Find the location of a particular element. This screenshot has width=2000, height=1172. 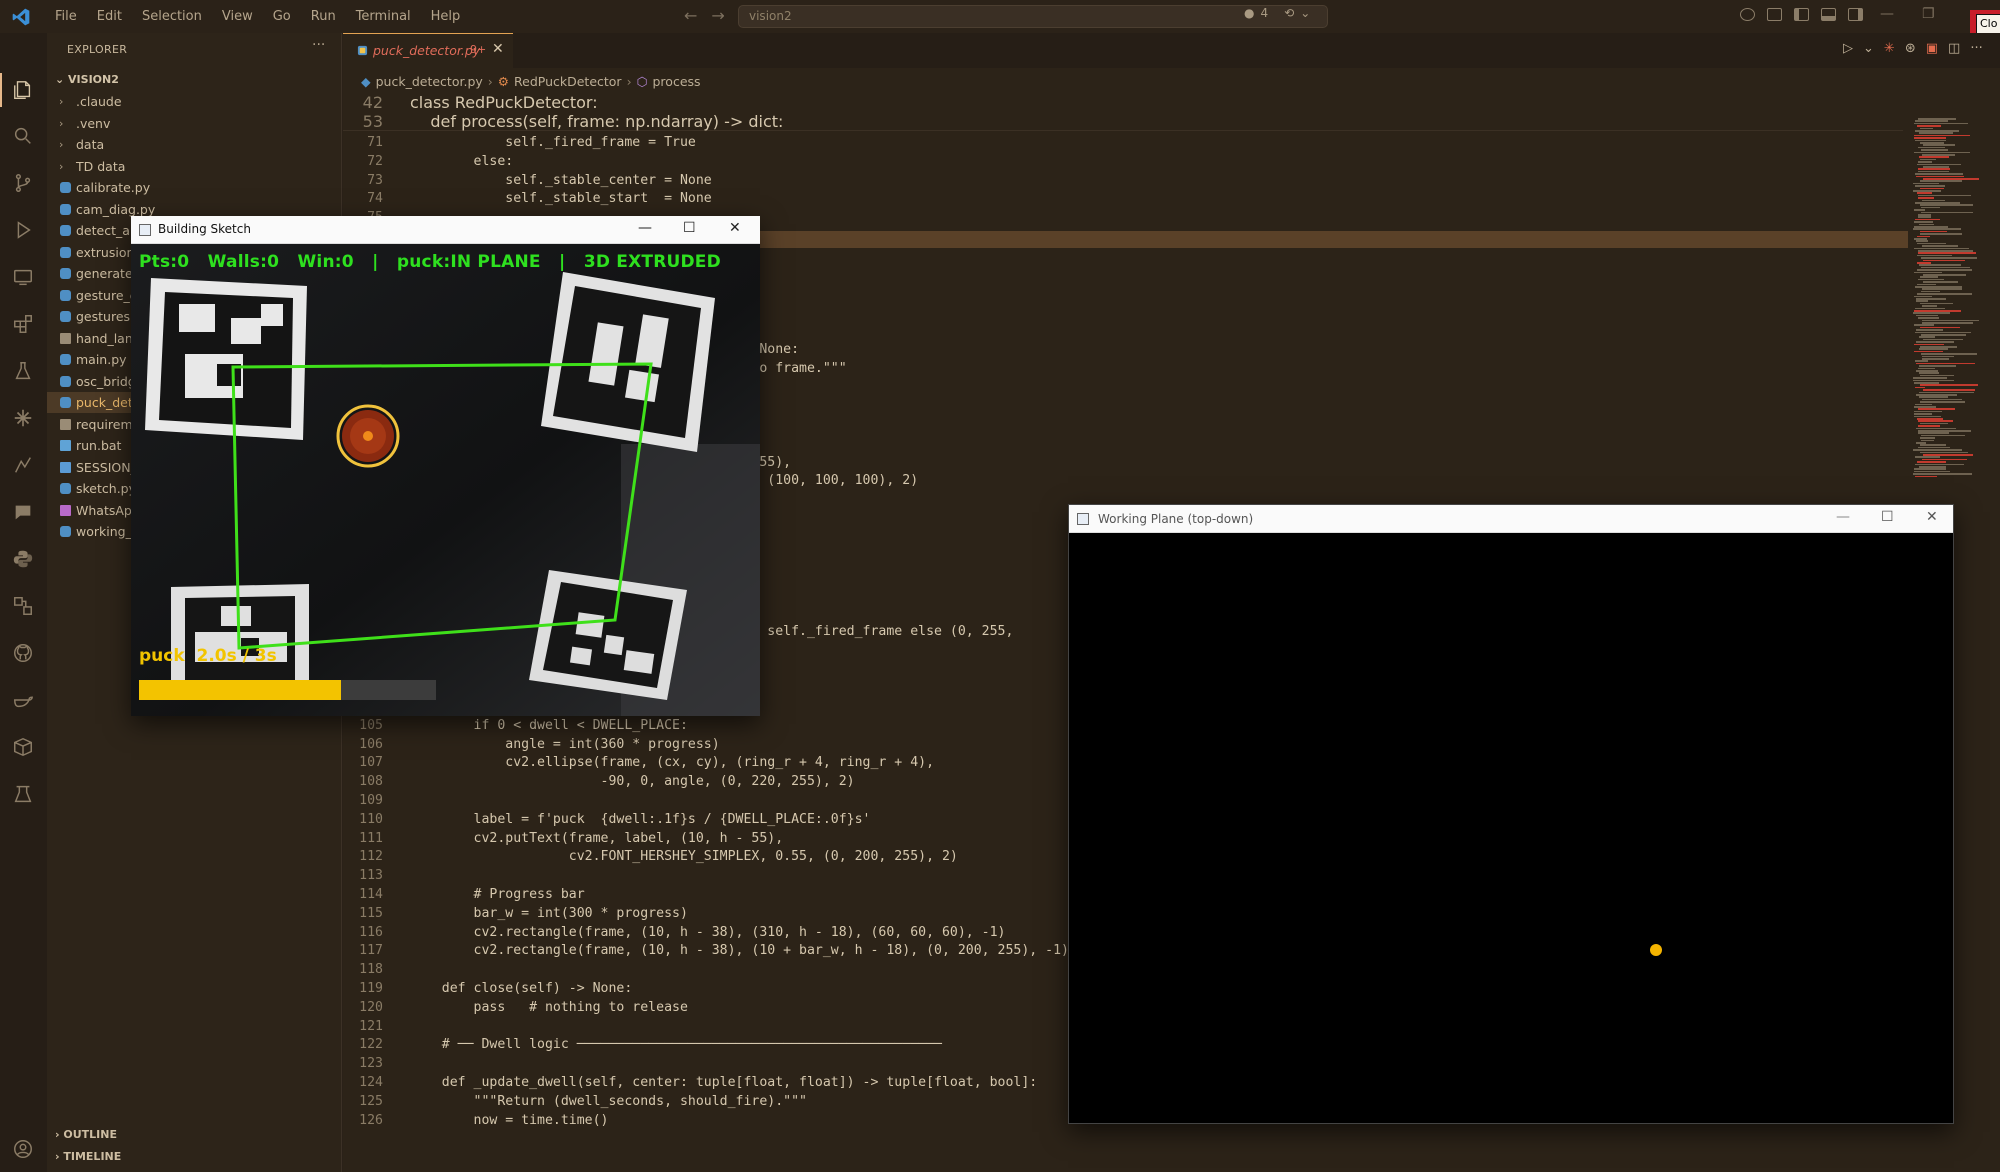

tab-close-icon: ✕ is located at coordinates (498, 49).